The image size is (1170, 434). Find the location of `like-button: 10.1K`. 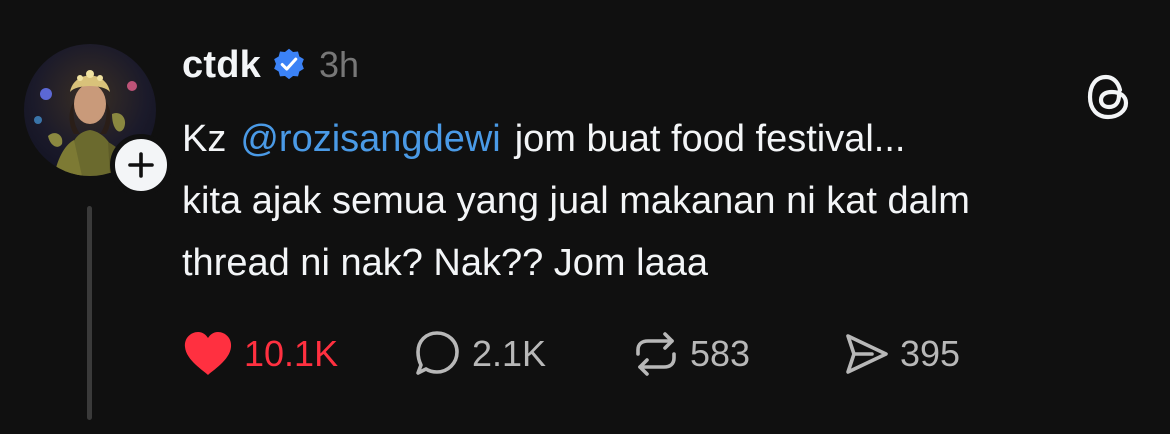

like-button: 10.1K is located at coordinates (298, 354).